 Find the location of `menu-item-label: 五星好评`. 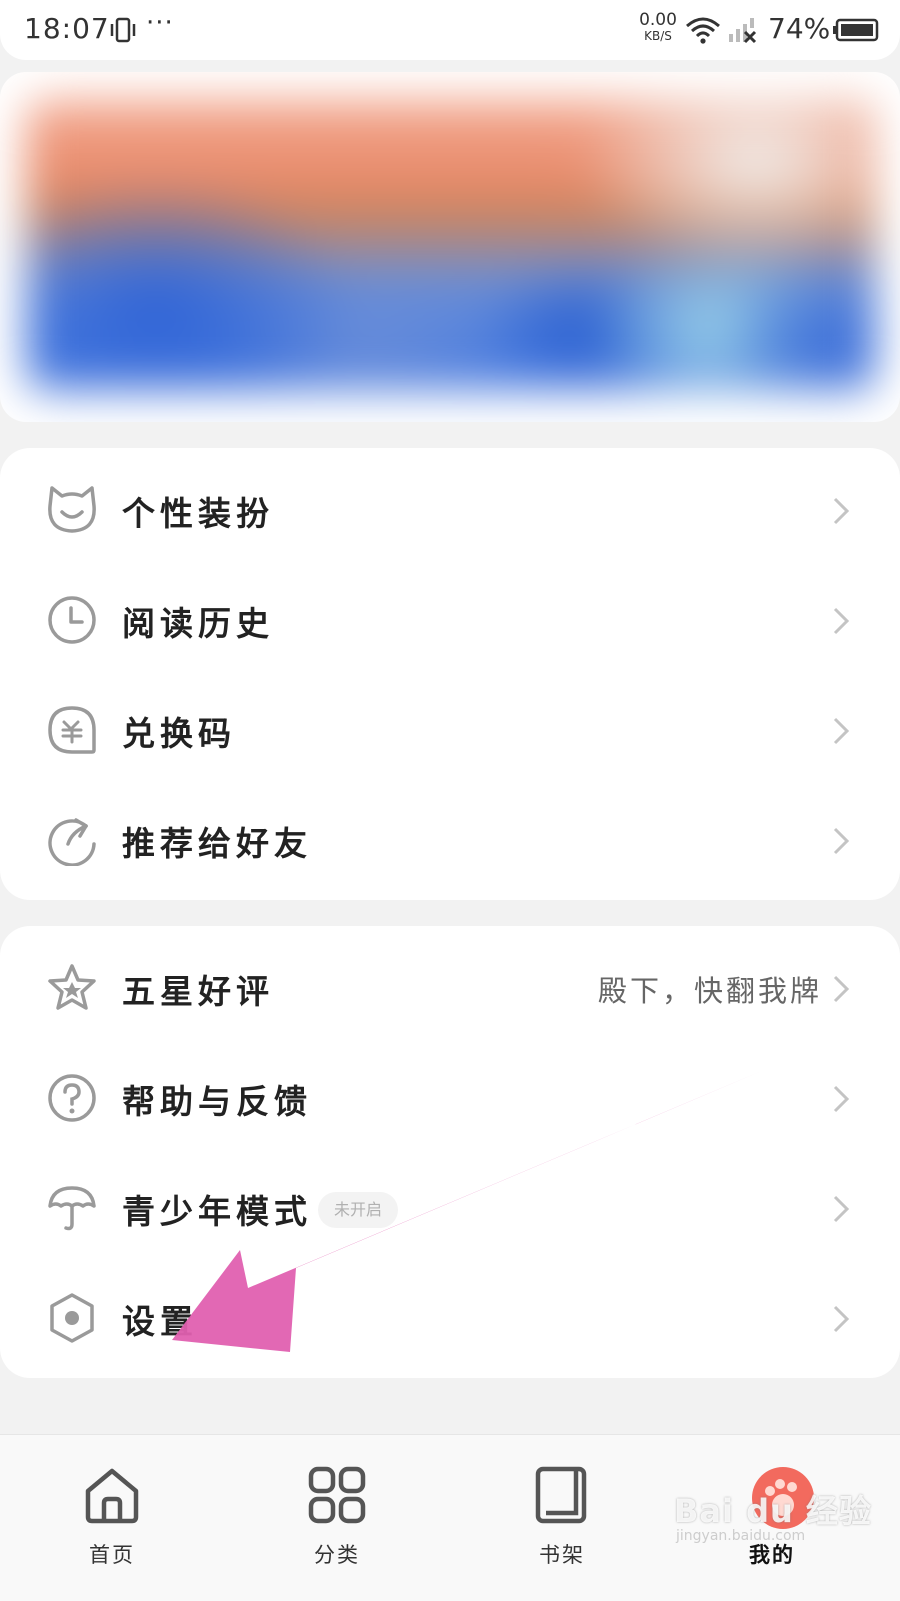

menu-item-label: 五星好评 is located at coordinates (198, 991).